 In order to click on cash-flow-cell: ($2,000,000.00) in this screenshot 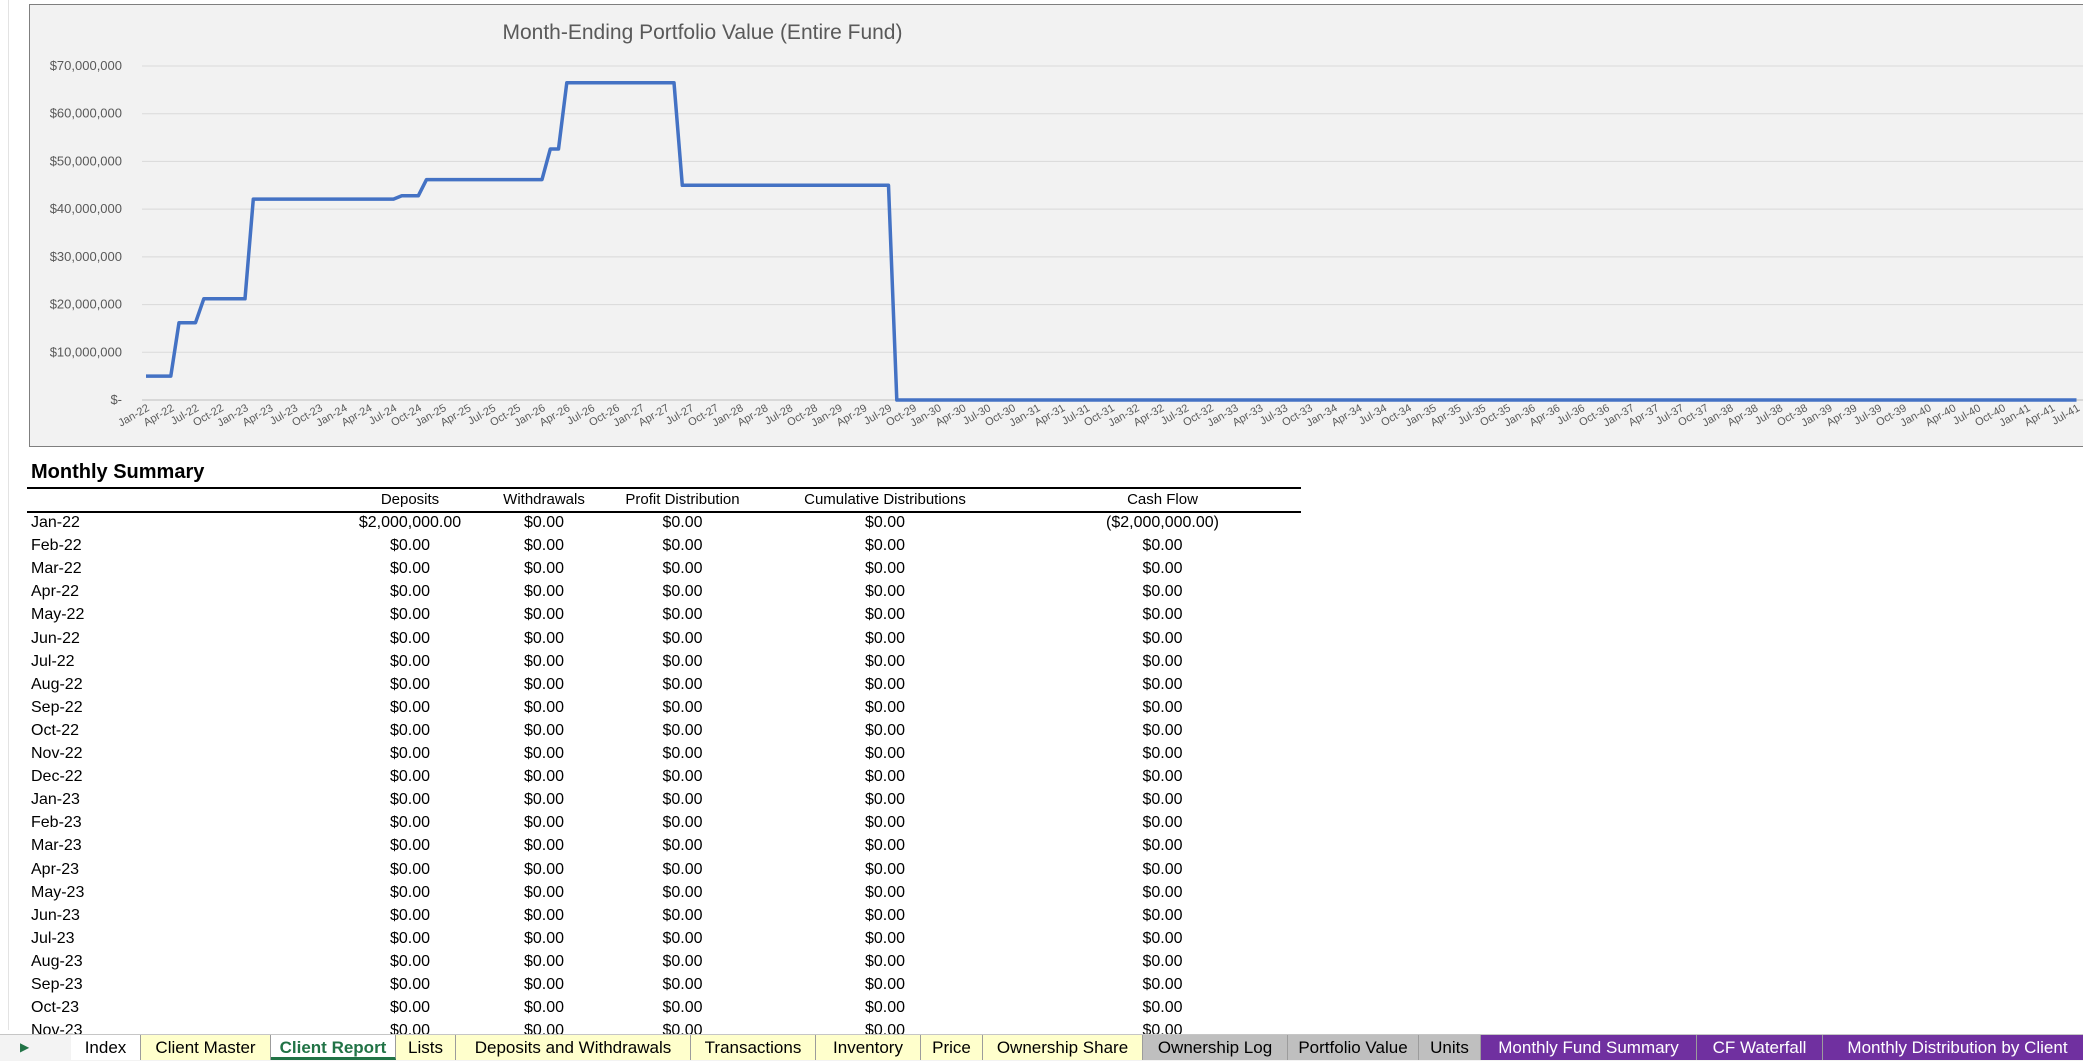, I will do `click(1162, 523)`.